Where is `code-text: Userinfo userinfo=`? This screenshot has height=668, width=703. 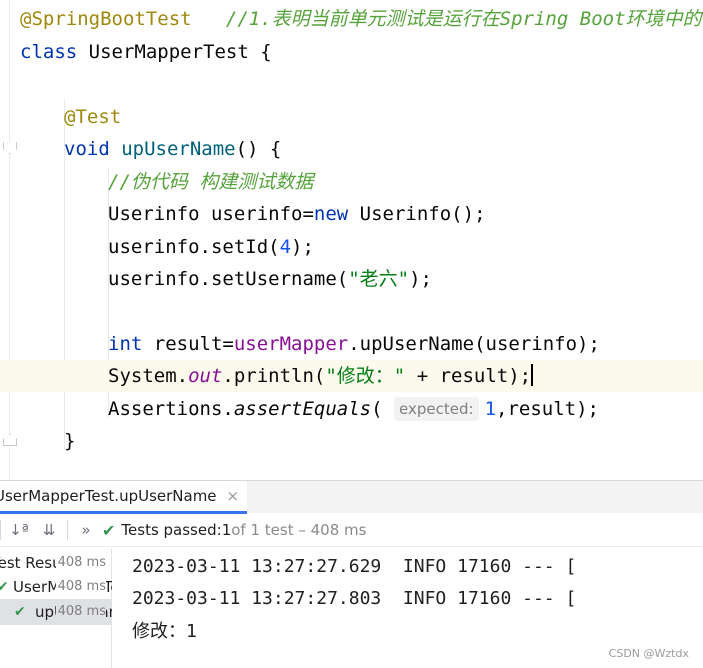 code-text: Userinfo userinfo= is located at coordinates (211, 214).